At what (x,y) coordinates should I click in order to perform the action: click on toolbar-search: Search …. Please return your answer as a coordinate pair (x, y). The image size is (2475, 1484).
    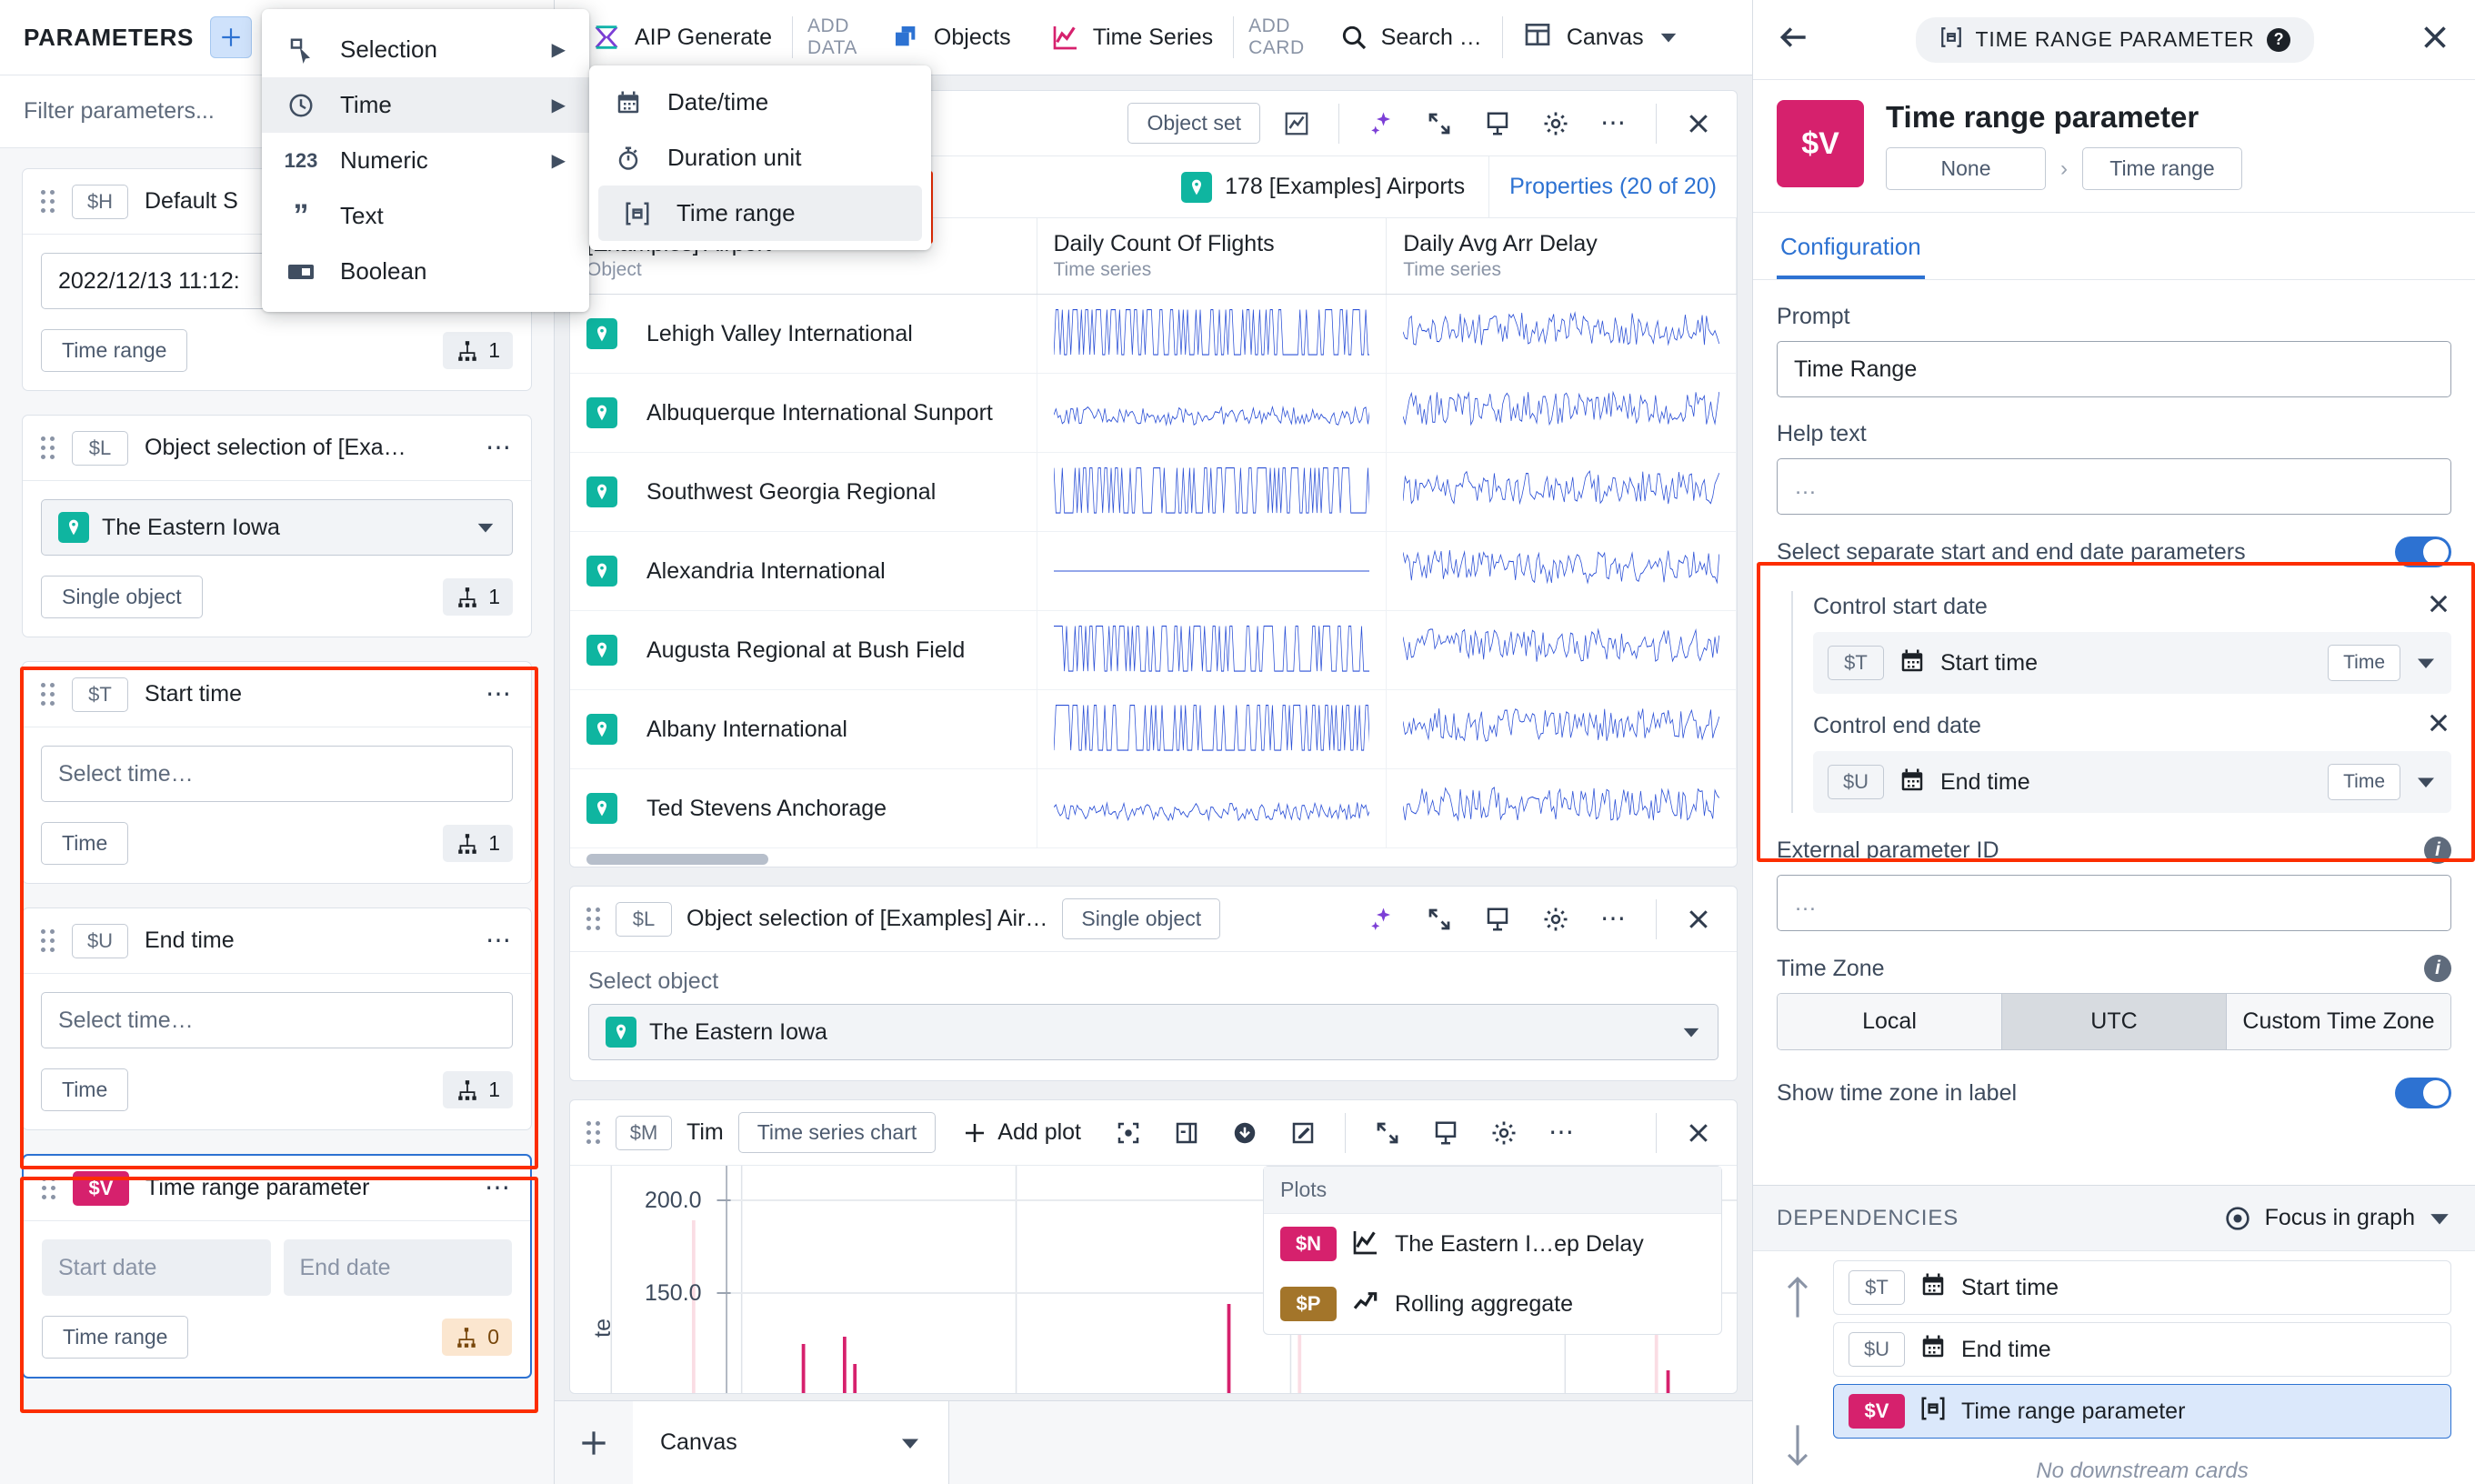
    Looking at the image, I should click on (1410, 37).